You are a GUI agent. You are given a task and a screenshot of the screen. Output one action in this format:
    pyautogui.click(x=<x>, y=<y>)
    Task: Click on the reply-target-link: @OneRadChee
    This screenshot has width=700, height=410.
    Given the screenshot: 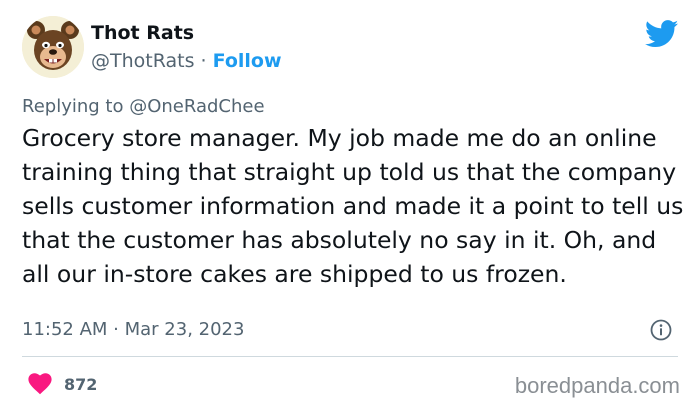 What is the action you would take?
    pyautogui.click(x=196, y=106)
    